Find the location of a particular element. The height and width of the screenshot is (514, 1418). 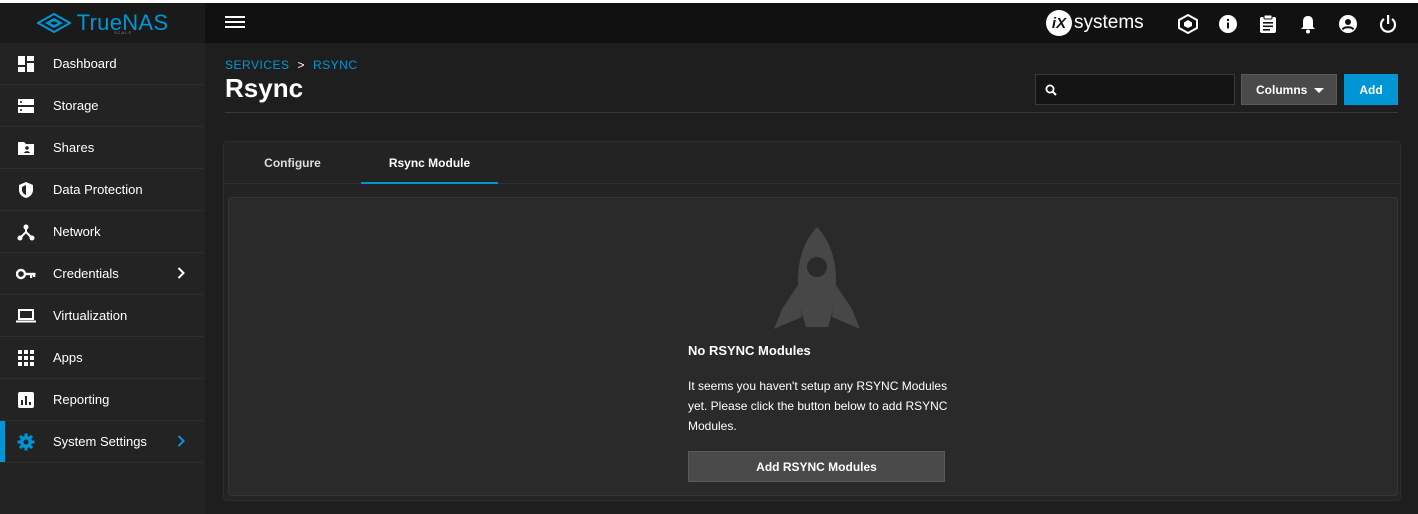

clipboard-icon is located at coordinates (1268, 24).